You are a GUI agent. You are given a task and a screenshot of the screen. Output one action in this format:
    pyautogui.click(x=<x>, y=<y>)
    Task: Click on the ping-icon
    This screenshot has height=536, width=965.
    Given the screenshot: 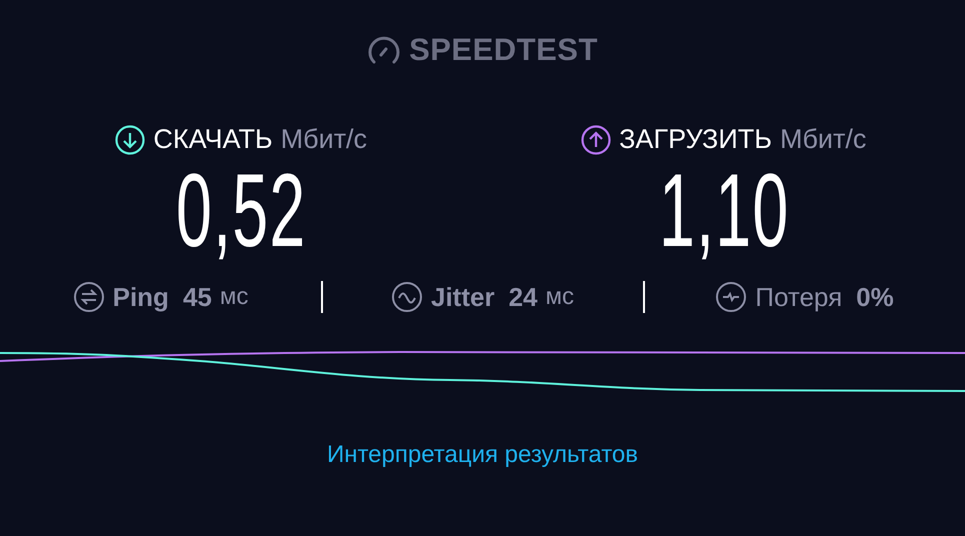 What is the action you would take?
    pyautogui.click(x=88, y=297)
    